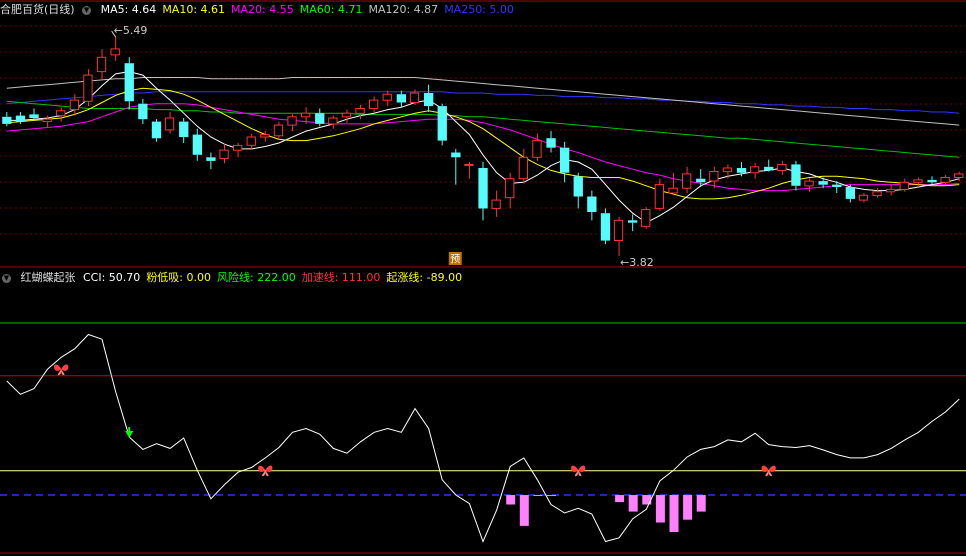 The image size is (966, 556). I want to click on sub_panel-label: 粉低吸: 0.00, so click(179, 277).